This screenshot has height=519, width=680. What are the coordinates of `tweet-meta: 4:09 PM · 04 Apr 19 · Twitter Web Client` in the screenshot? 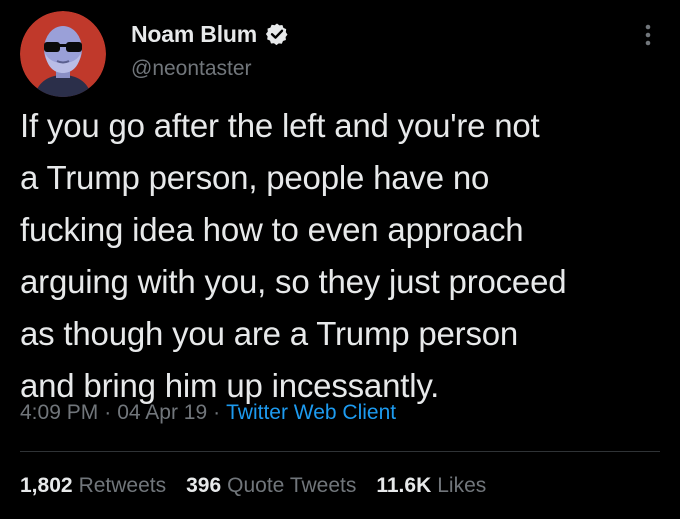 It's located at (208, 413).